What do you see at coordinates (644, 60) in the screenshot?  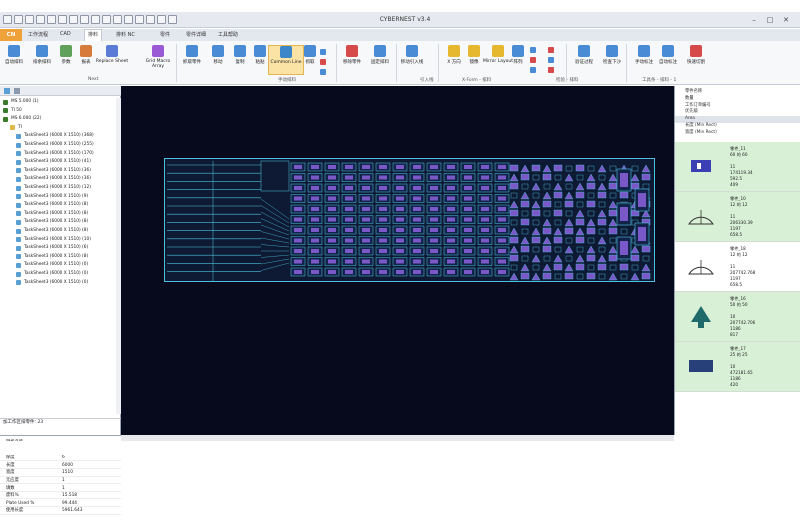 I see `ribbon-button-21: 手动标注` at bounding box center [644, 60].